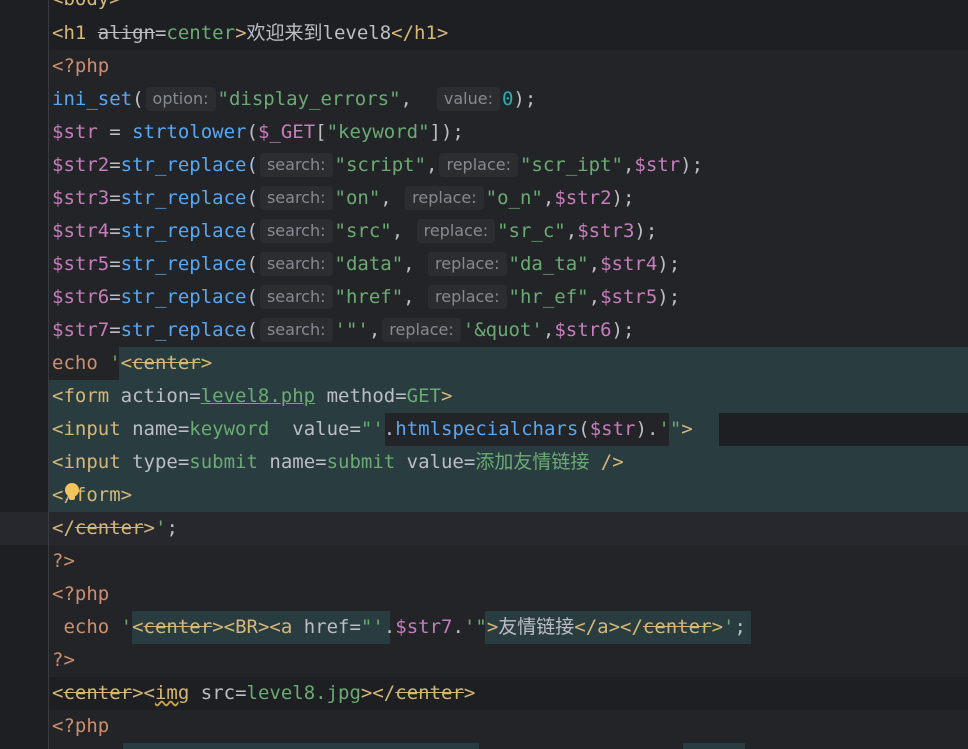  Describe the element at coordinates (508, 495) in the screenshot. I see `code-line: </form>` at that location.